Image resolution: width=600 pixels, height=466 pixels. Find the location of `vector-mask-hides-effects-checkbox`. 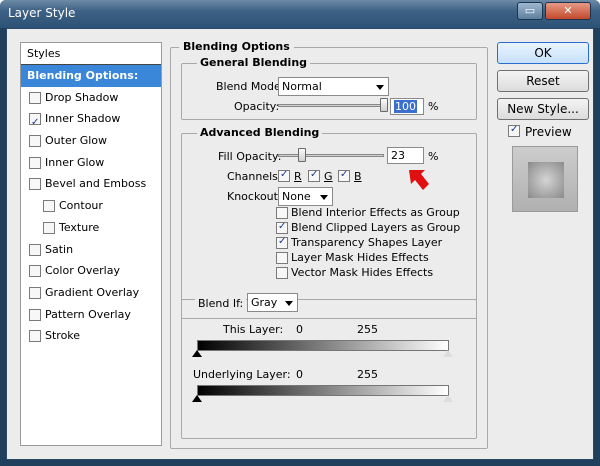

vector-mask-hides-effects-checkbox is located at coordinates (282, 273).